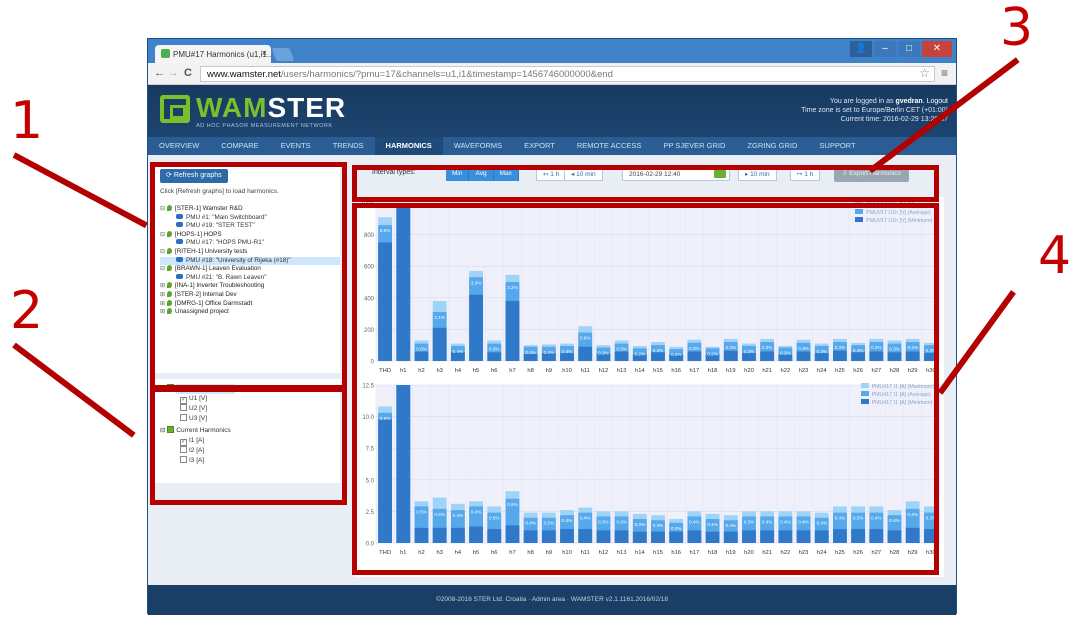  I want to click on nav-item-compare: COMPARE, so click(239, 146).